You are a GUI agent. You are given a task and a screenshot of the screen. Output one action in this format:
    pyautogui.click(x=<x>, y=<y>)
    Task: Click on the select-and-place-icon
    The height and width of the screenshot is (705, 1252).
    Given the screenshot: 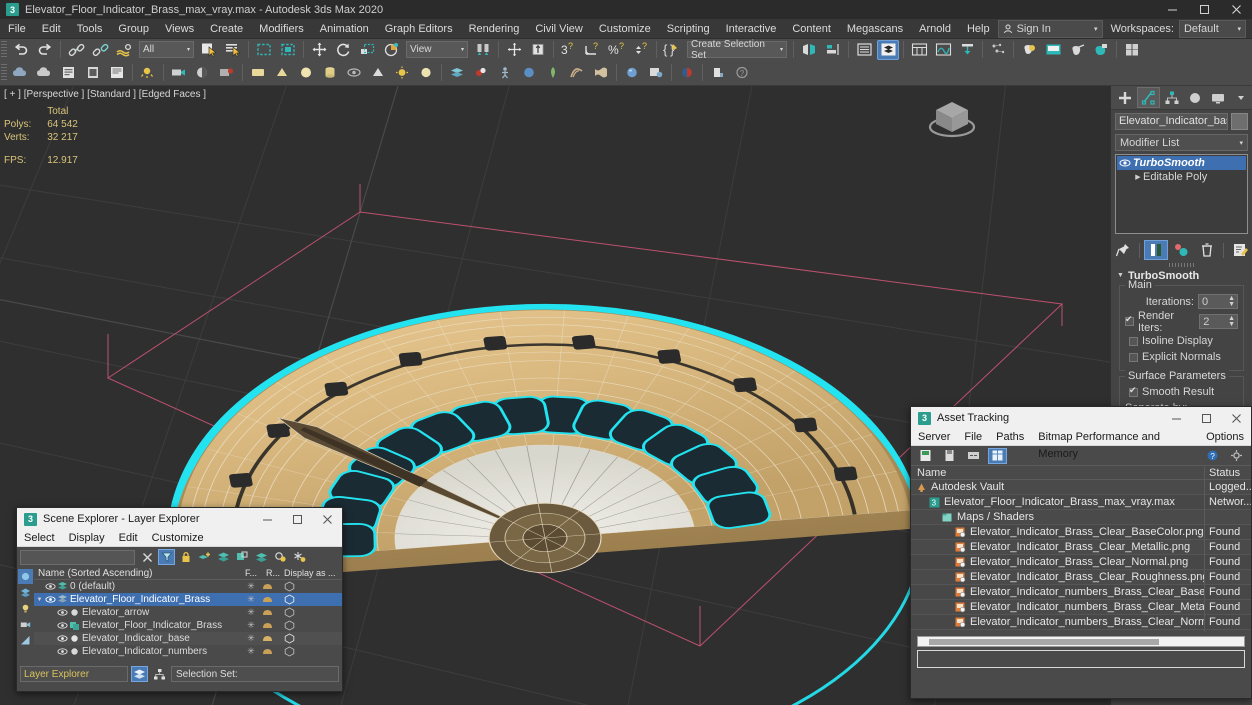 What is the action you would take?
    pyautogui.click(x=391, y=50)
    